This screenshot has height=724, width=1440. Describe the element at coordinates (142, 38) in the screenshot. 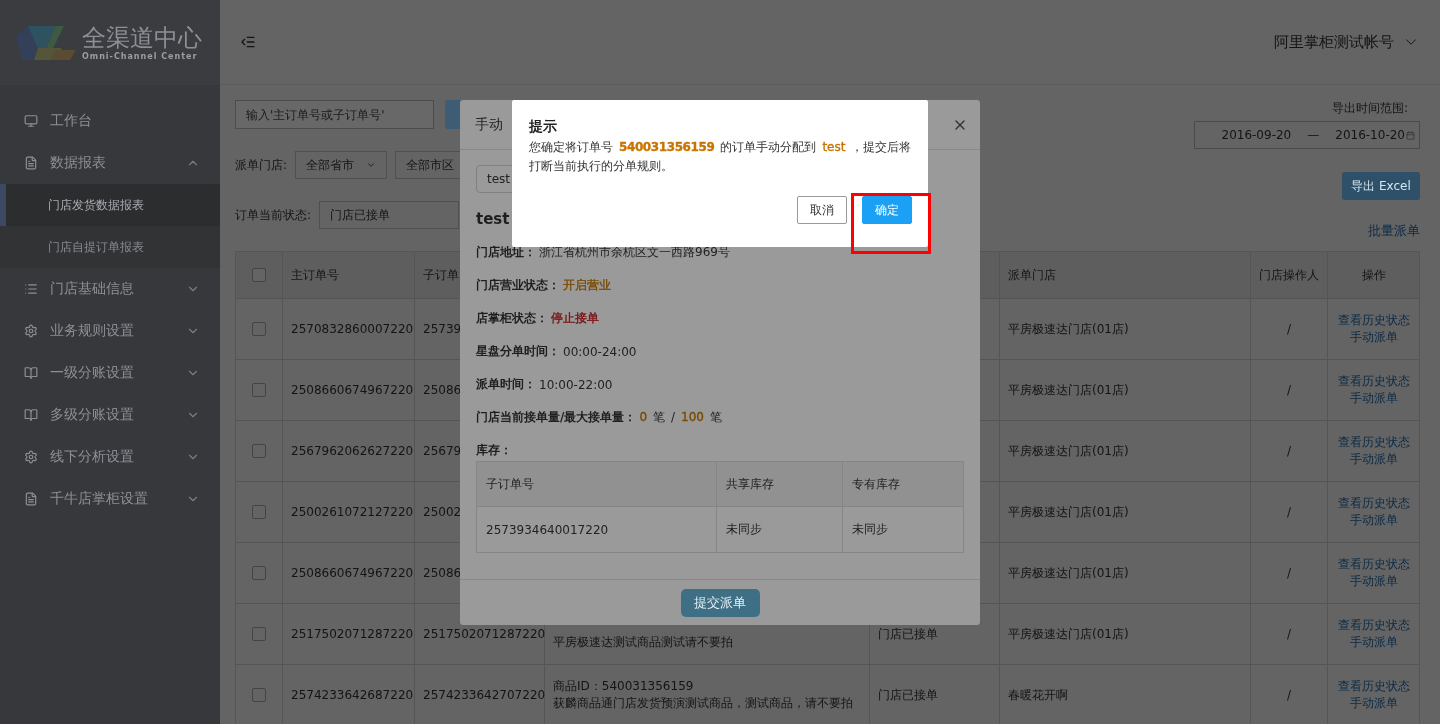

I see `logo-title: 全渠道中心` at that location.